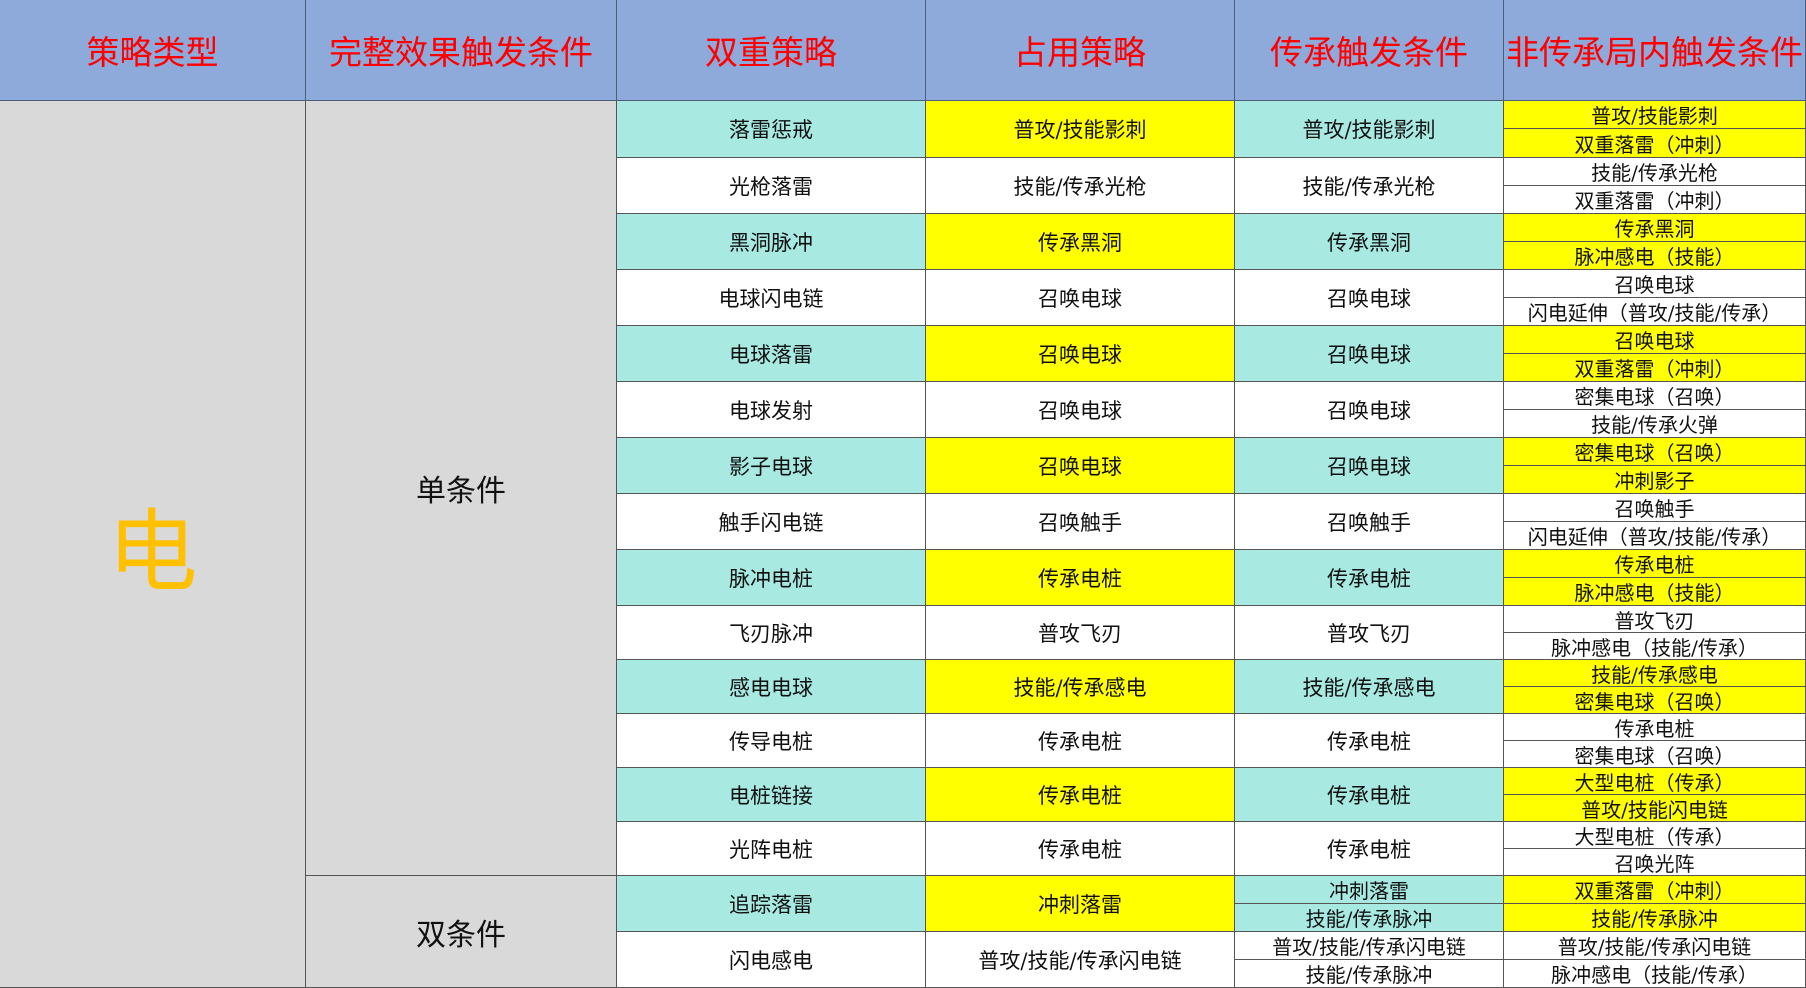 Image resolution: width=1806 pixels, height=988 pixels. I want to click on inherit-condition-cell: 普攻/技能影刺, so click(1369, 129).